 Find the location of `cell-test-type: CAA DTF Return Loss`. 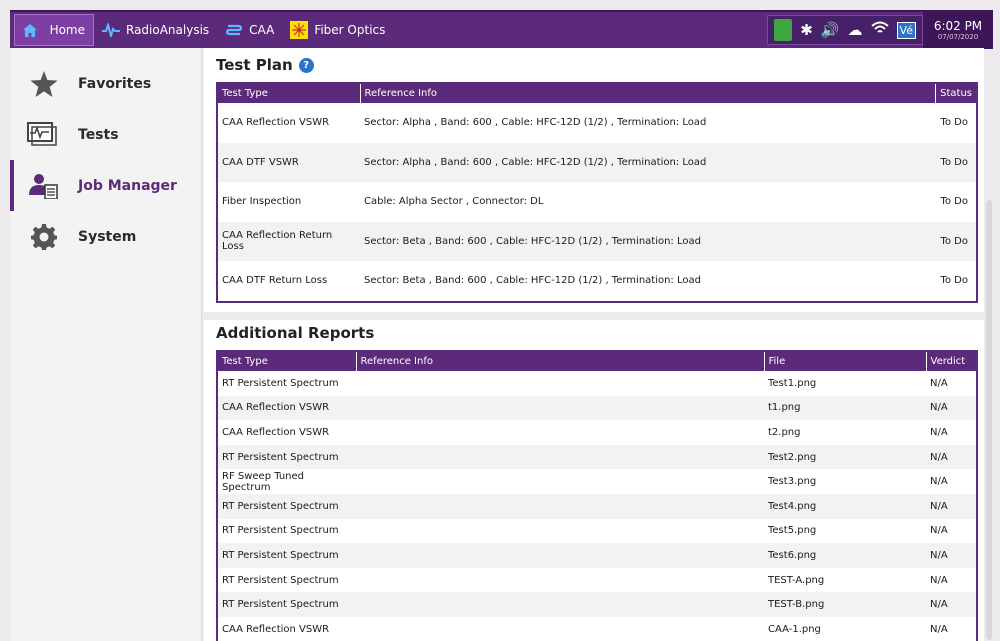

cell-test-type: CAA DTF Return Loss is located at coordinates (275, 281).